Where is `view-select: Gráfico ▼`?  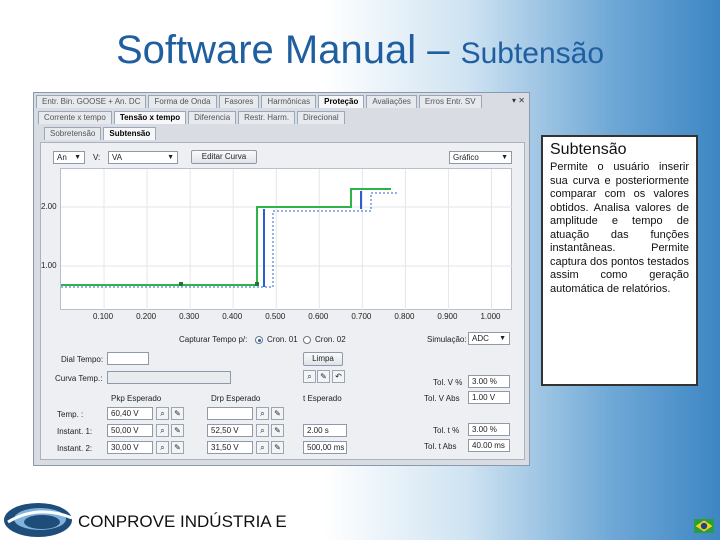 view-select: Gráfico ▼ is located at coordinates (480, 157).